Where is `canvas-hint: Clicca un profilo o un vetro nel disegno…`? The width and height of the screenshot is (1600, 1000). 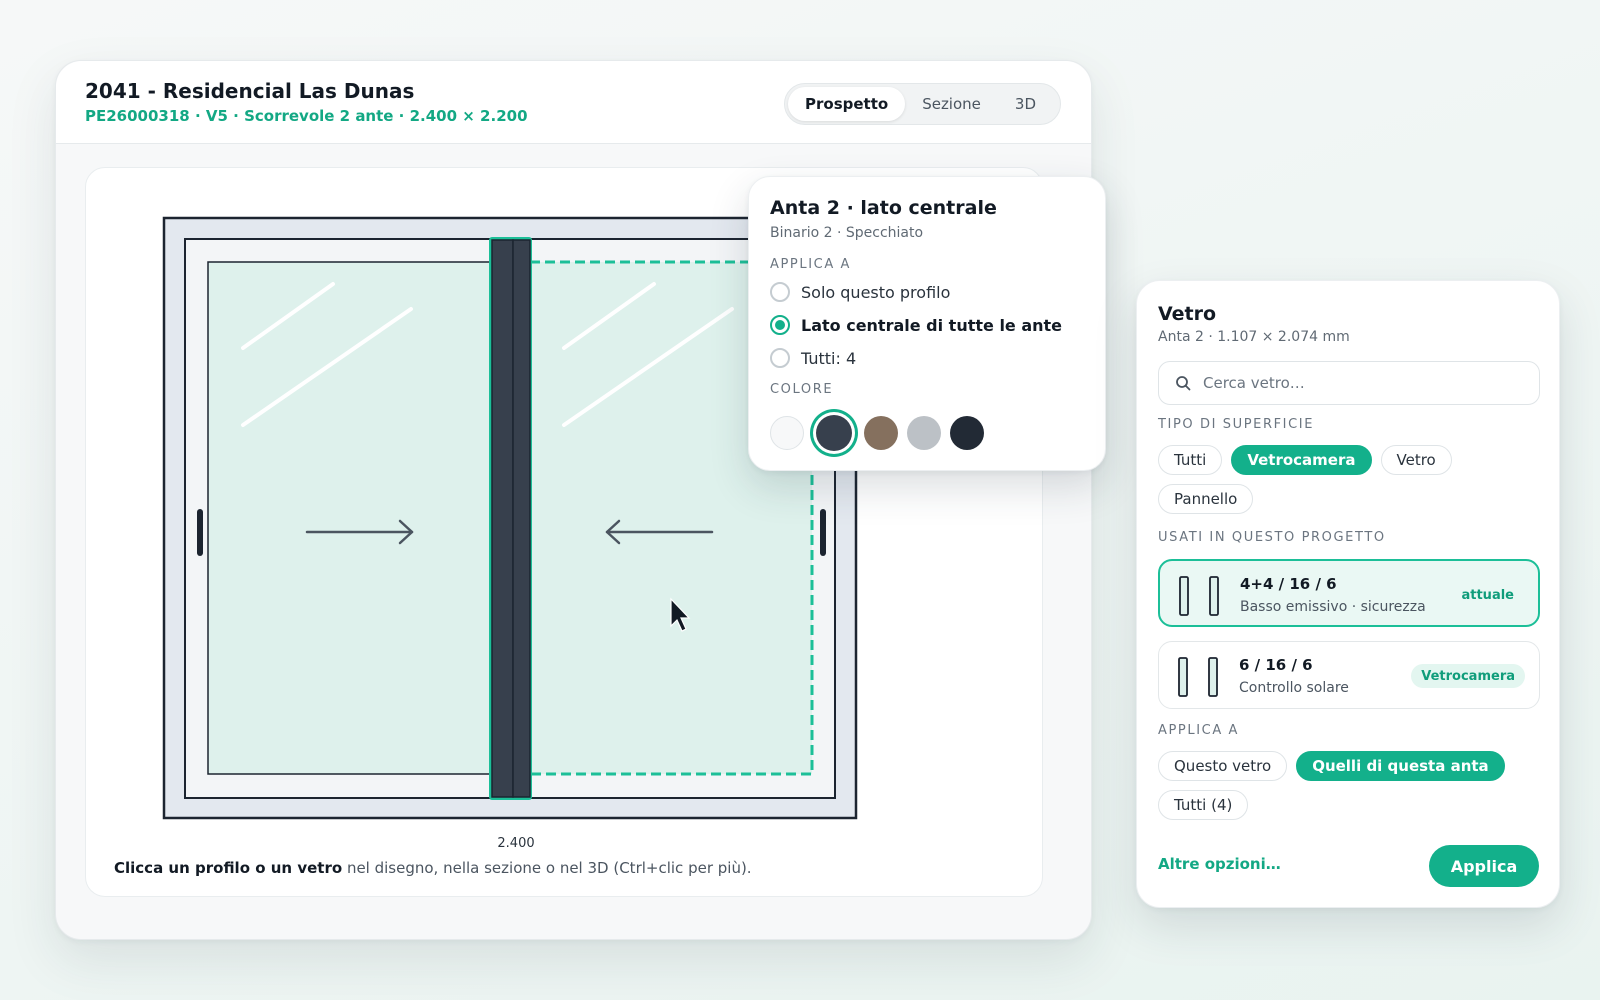
canvas-hint: Clicca un profilo o un vetro nel disegno… is located at coordinates (433, 868).